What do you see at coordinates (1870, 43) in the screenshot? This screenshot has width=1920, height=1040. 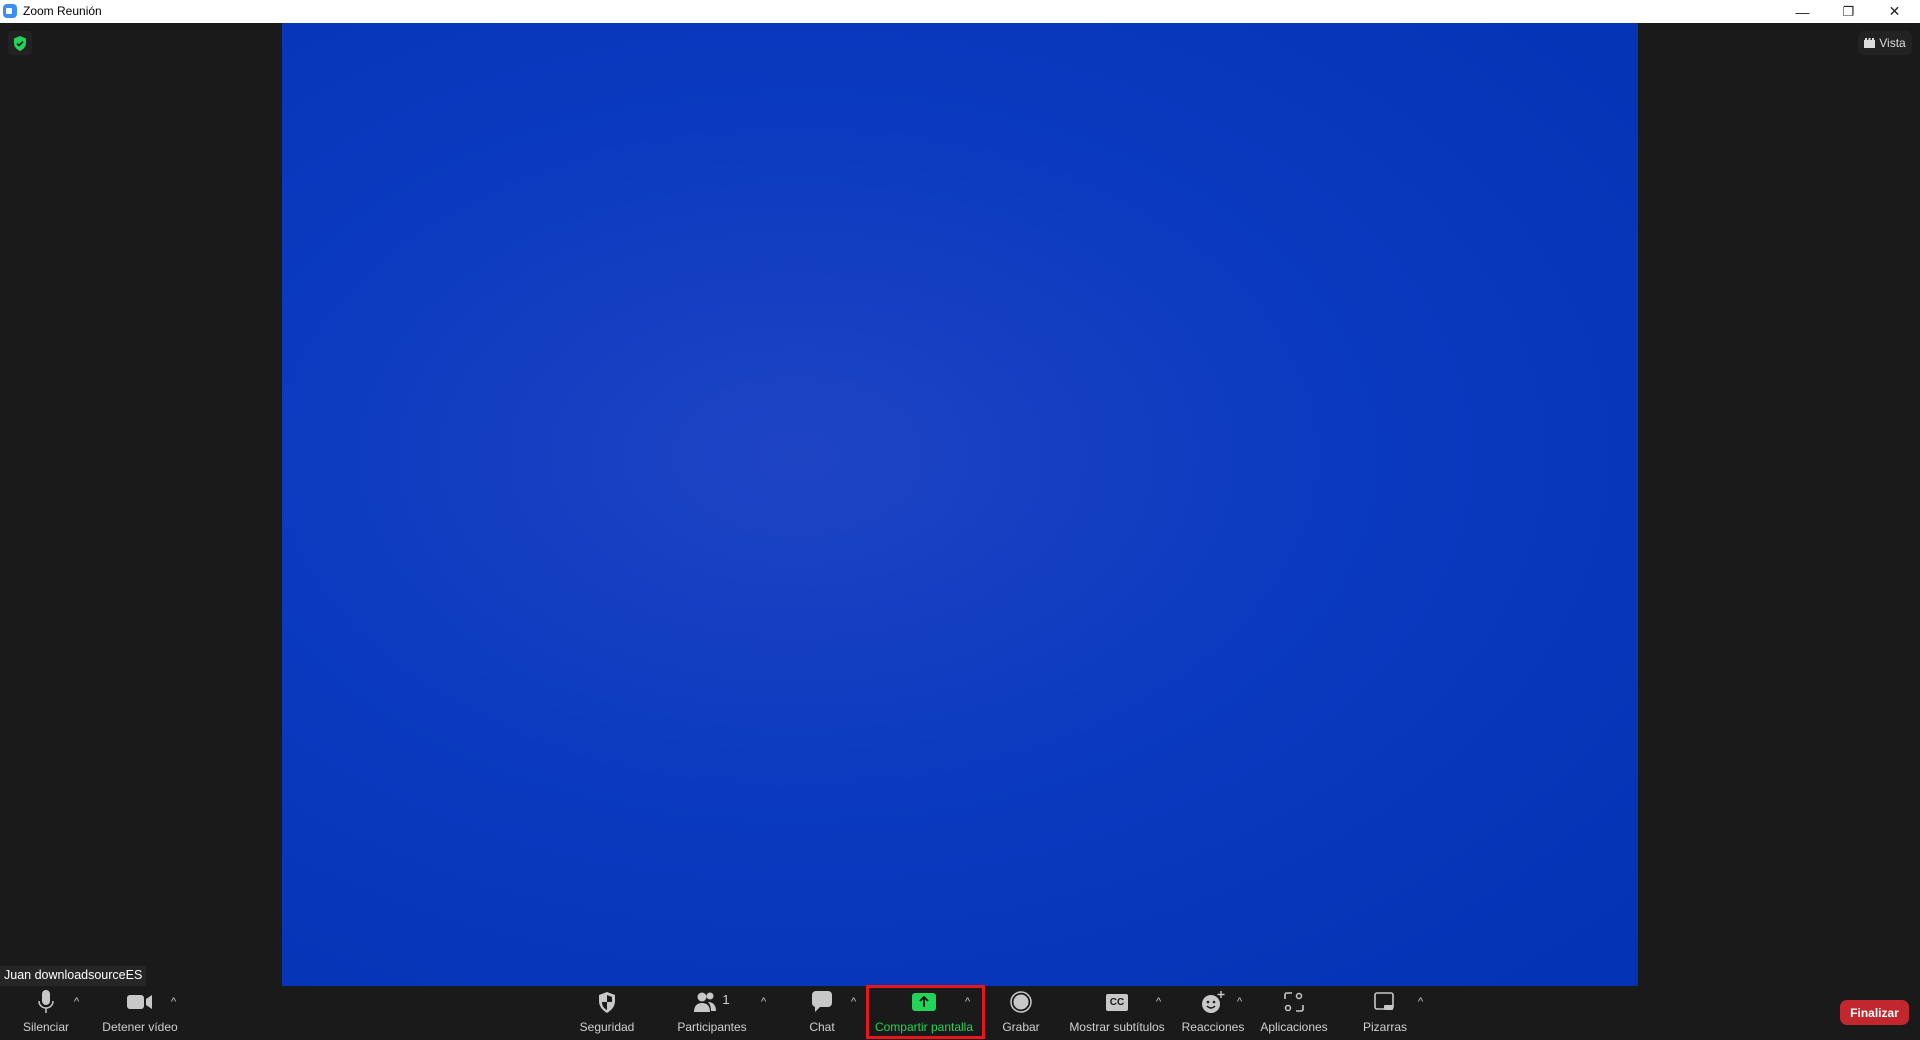 I see `view-grid-icon` at bounding box center [1870, 43].